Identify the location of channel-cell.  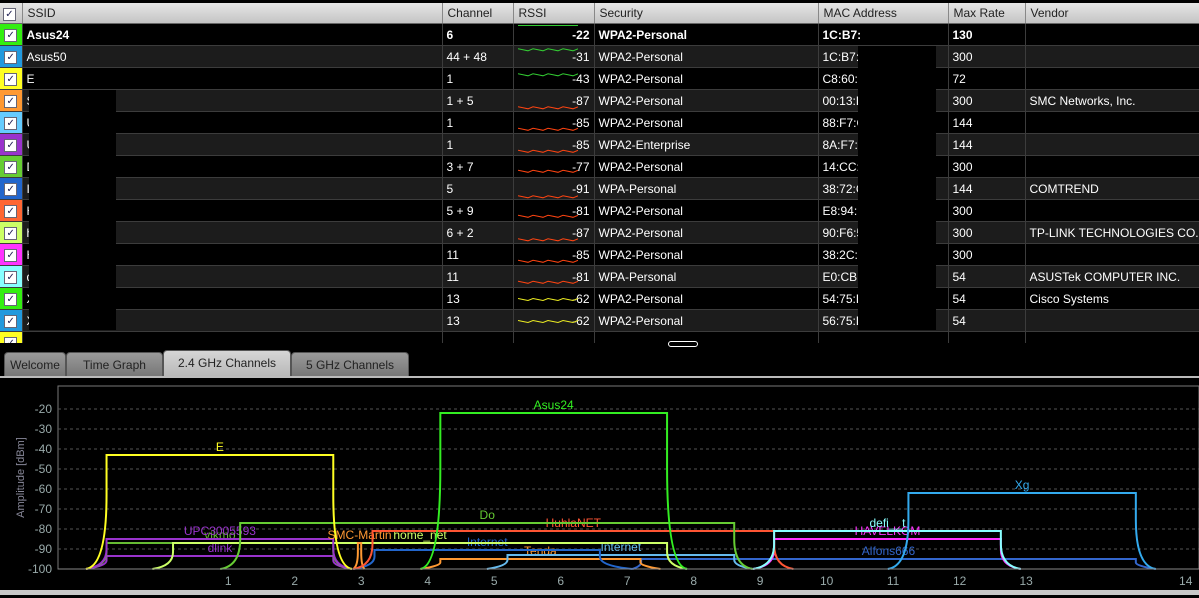
(478, 337).